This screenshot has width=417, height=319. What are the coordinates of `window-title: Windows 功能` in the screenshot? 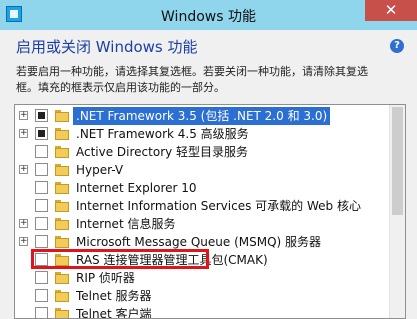 It's located at (208, 17).